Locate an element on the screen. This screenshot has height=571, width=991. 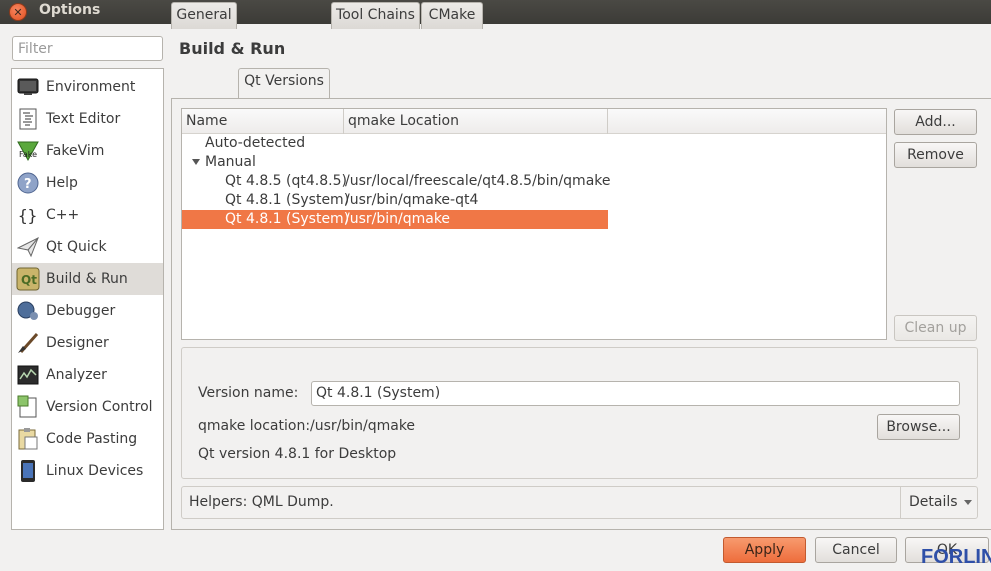
sidebar-item-label: Build & Run is located at coordinates (87, 279).